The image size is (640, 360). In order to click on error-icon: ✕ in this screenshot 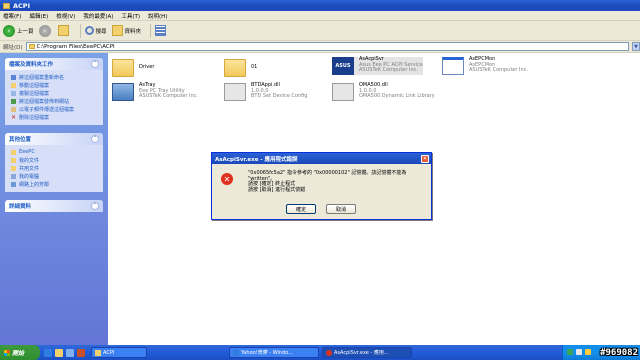, I will do `click(227, 179)`.